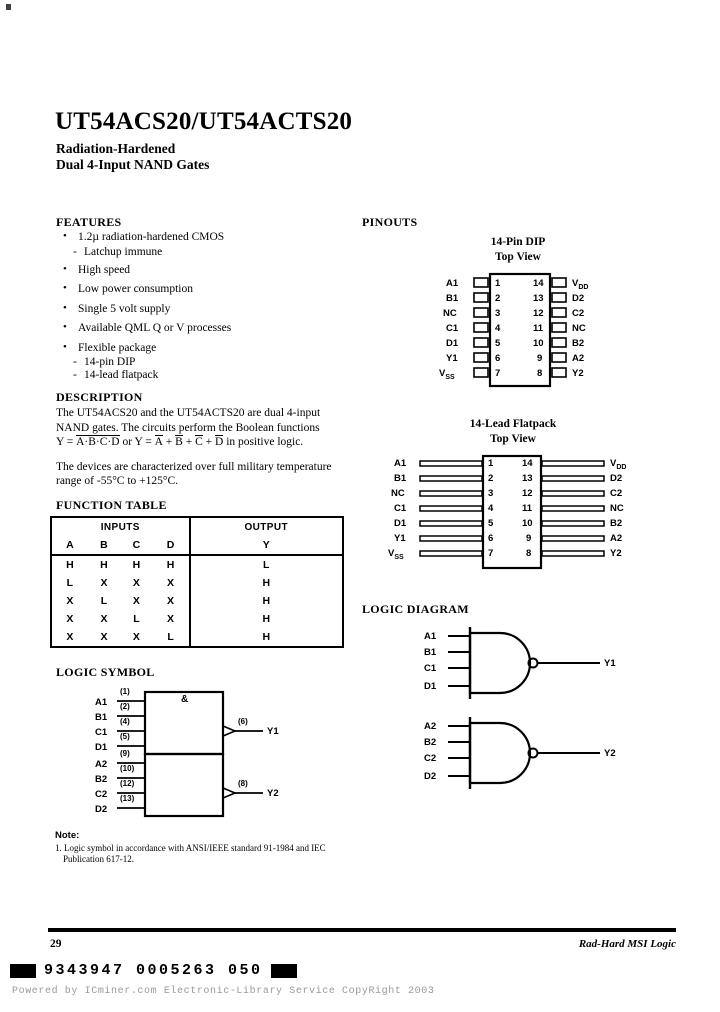 This screenshot has width=720, height=1012. Describe the element at coordinates (610, 753) in the screenshot. I see `gate2-output-label-y2: Y2` at that location.